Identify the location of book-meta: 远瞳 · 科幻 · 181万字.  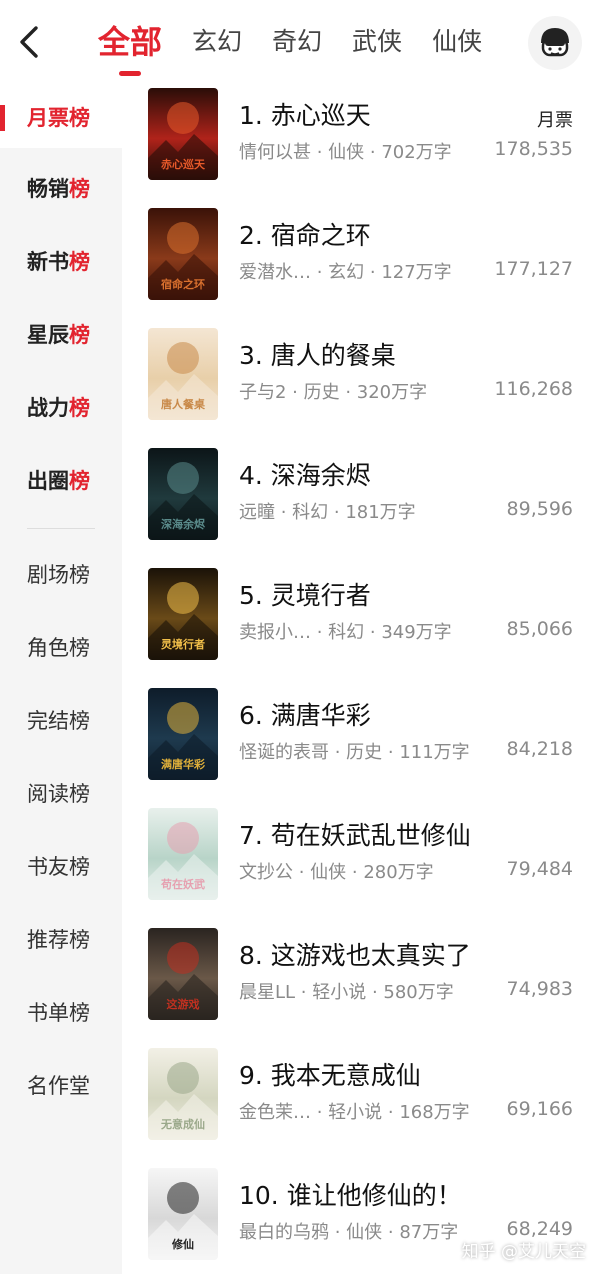
(327, 512).